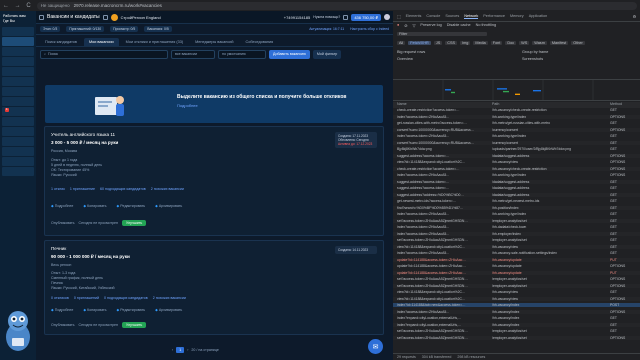 This screenshot has height=360, width=640. I want to click on promo-more-link: Подробнее, so click(187, 105).